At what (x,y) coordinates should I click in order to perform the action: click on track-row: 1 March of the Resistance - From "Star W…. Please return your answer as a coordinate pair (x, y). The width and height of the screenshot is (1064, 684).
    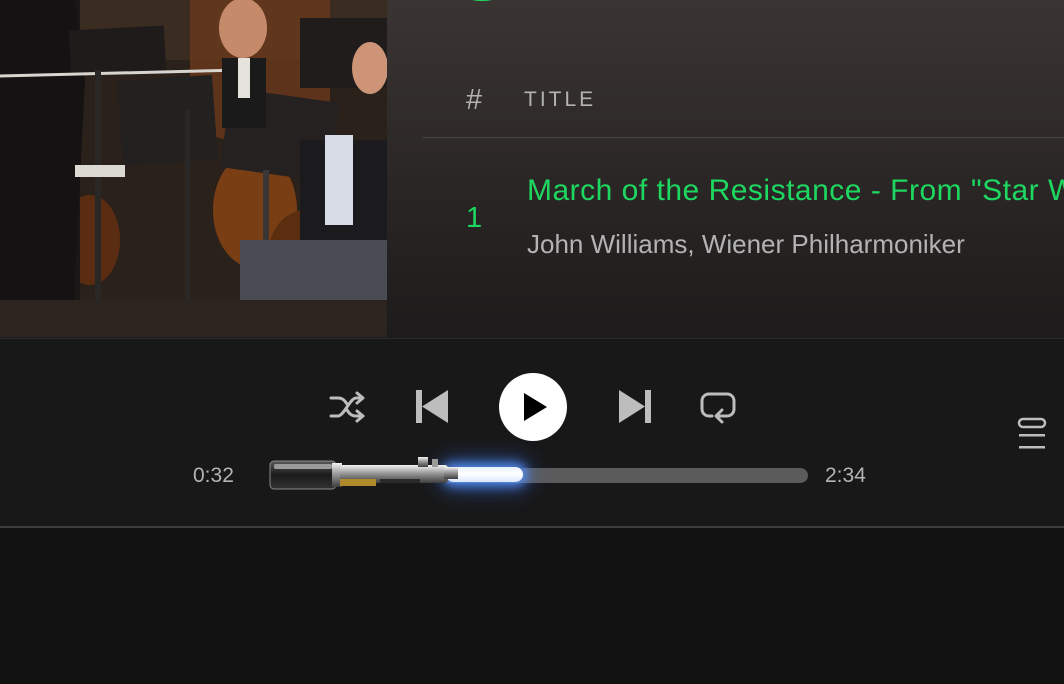
    Looking at the image, I should click on (743, 225).